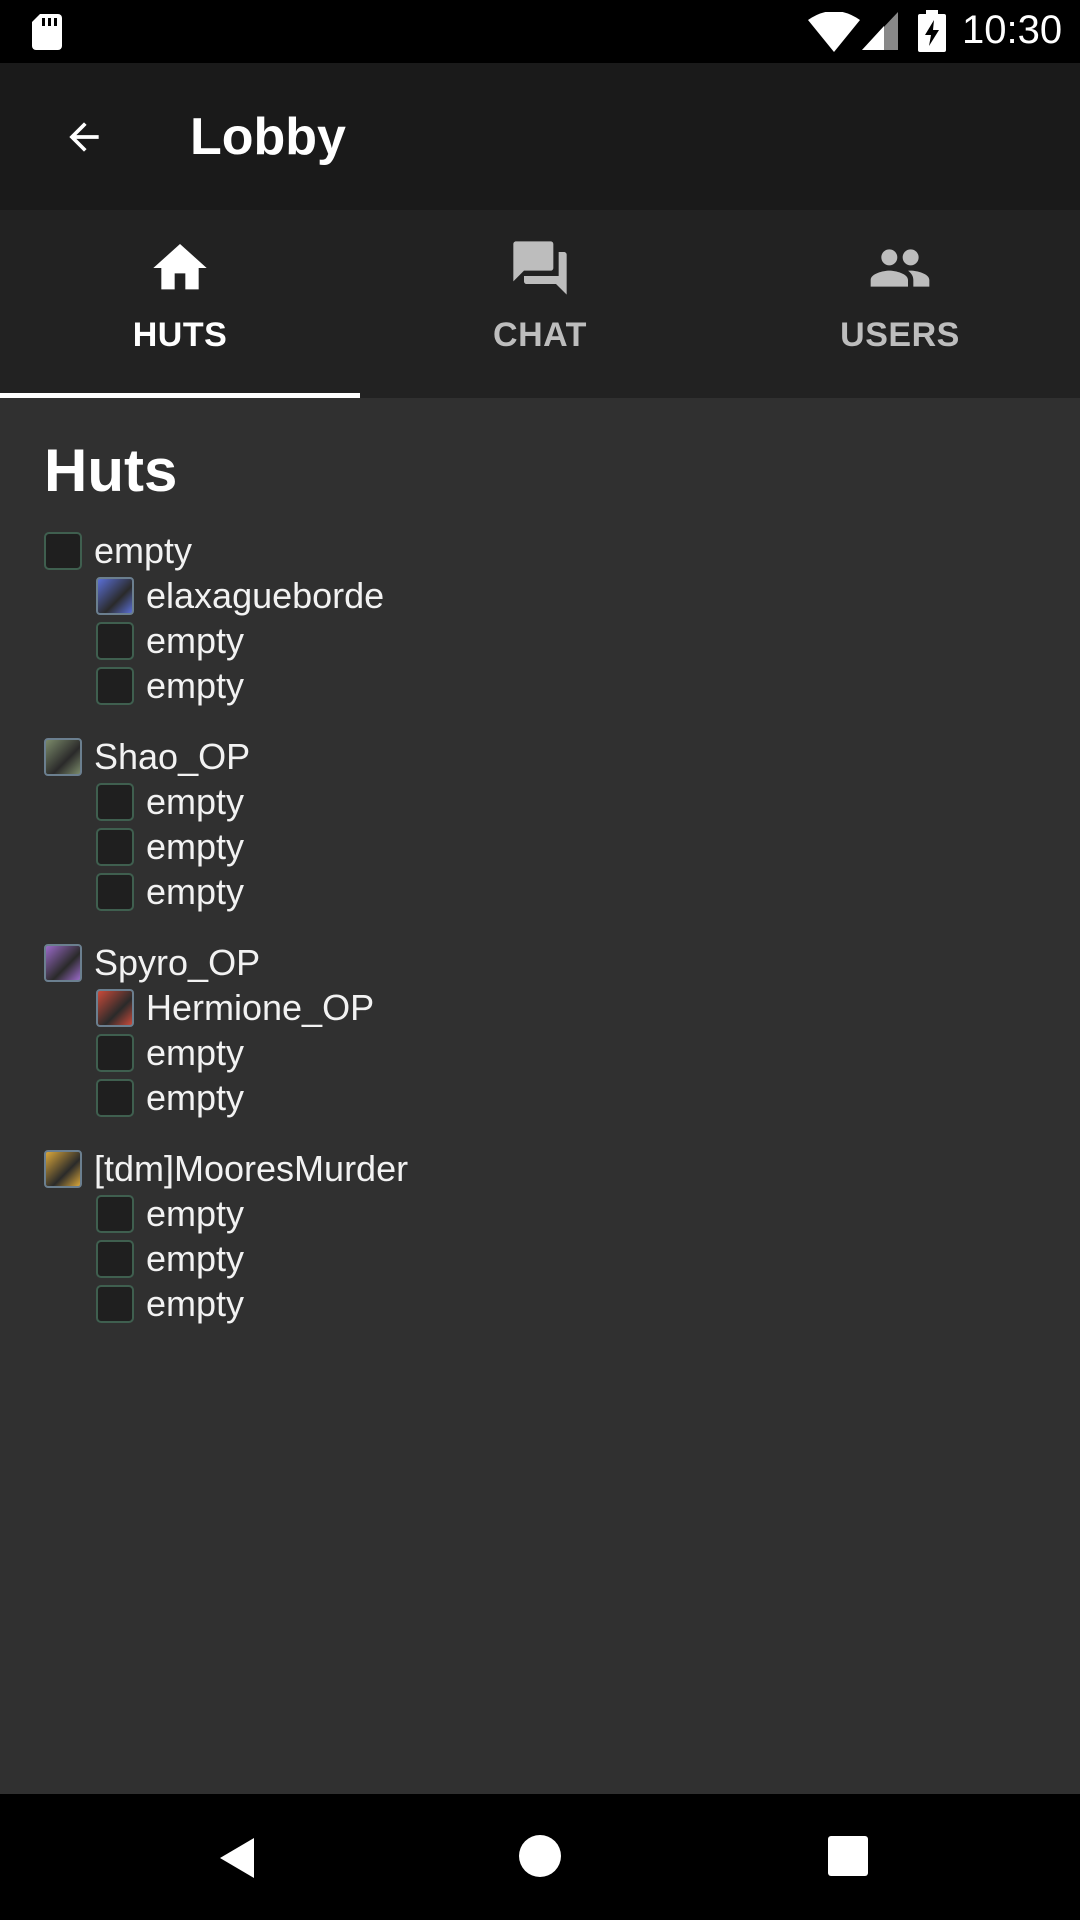 The image size is (1080, 1920). What do you see at coordinates (900, 268) in the screenshot?
I see `users-icon` at bounding box center [900, 268].